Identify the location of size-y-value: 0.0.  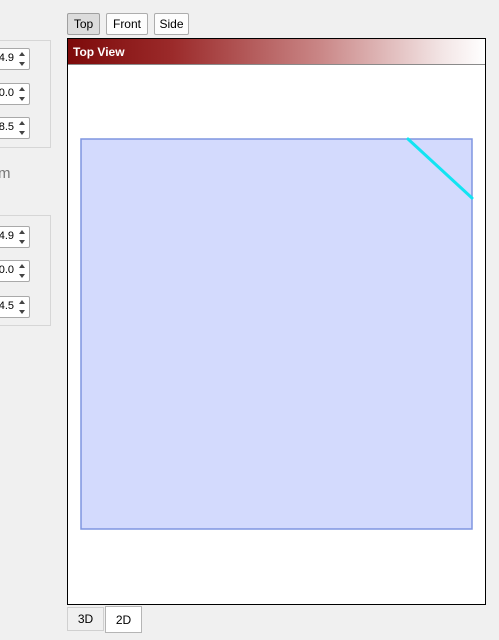
(7, 270).